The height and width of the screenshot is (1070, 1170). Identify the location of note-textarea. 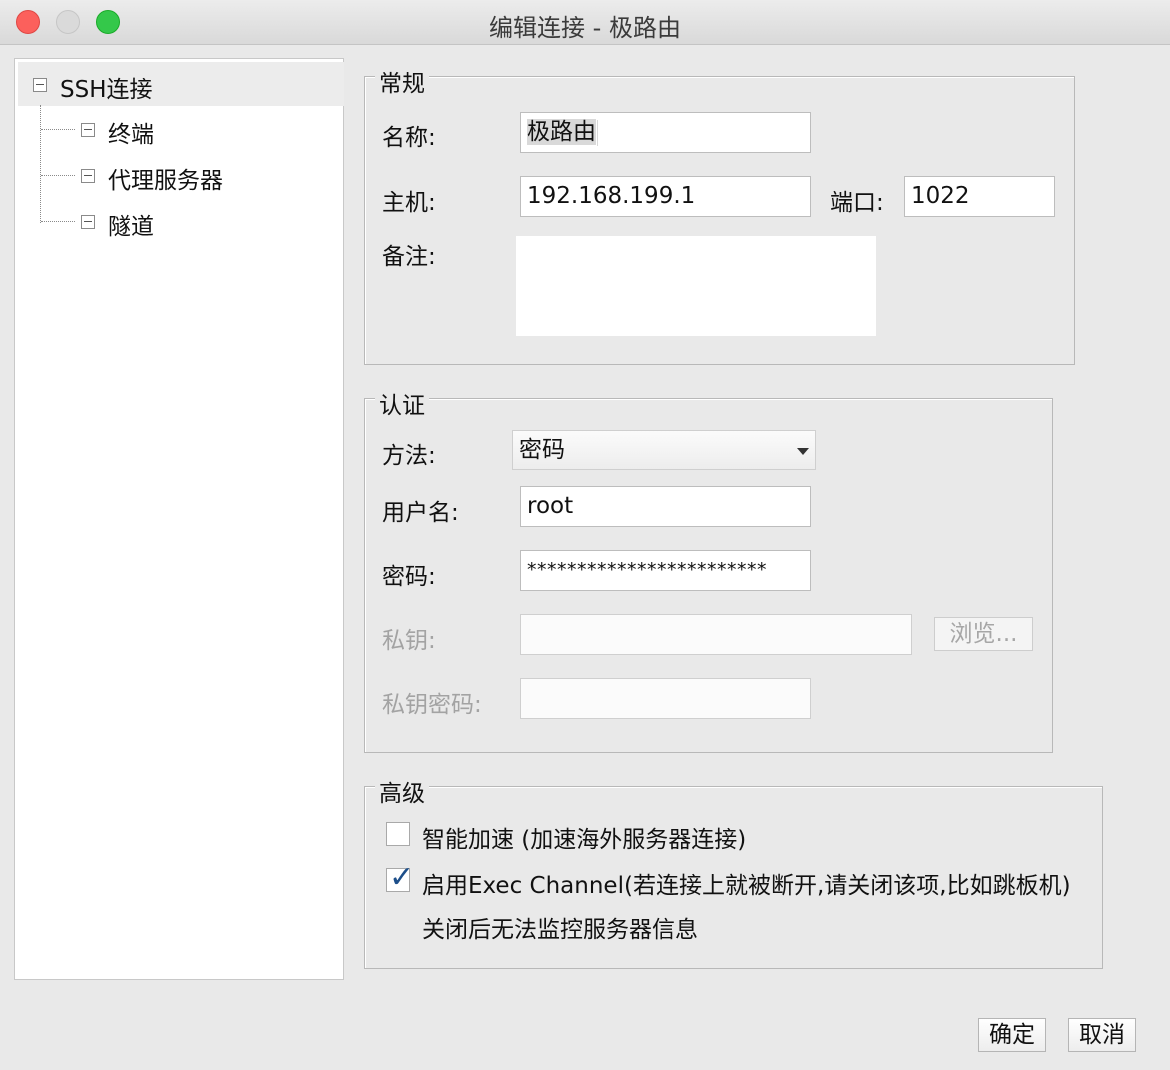
(696, 286).